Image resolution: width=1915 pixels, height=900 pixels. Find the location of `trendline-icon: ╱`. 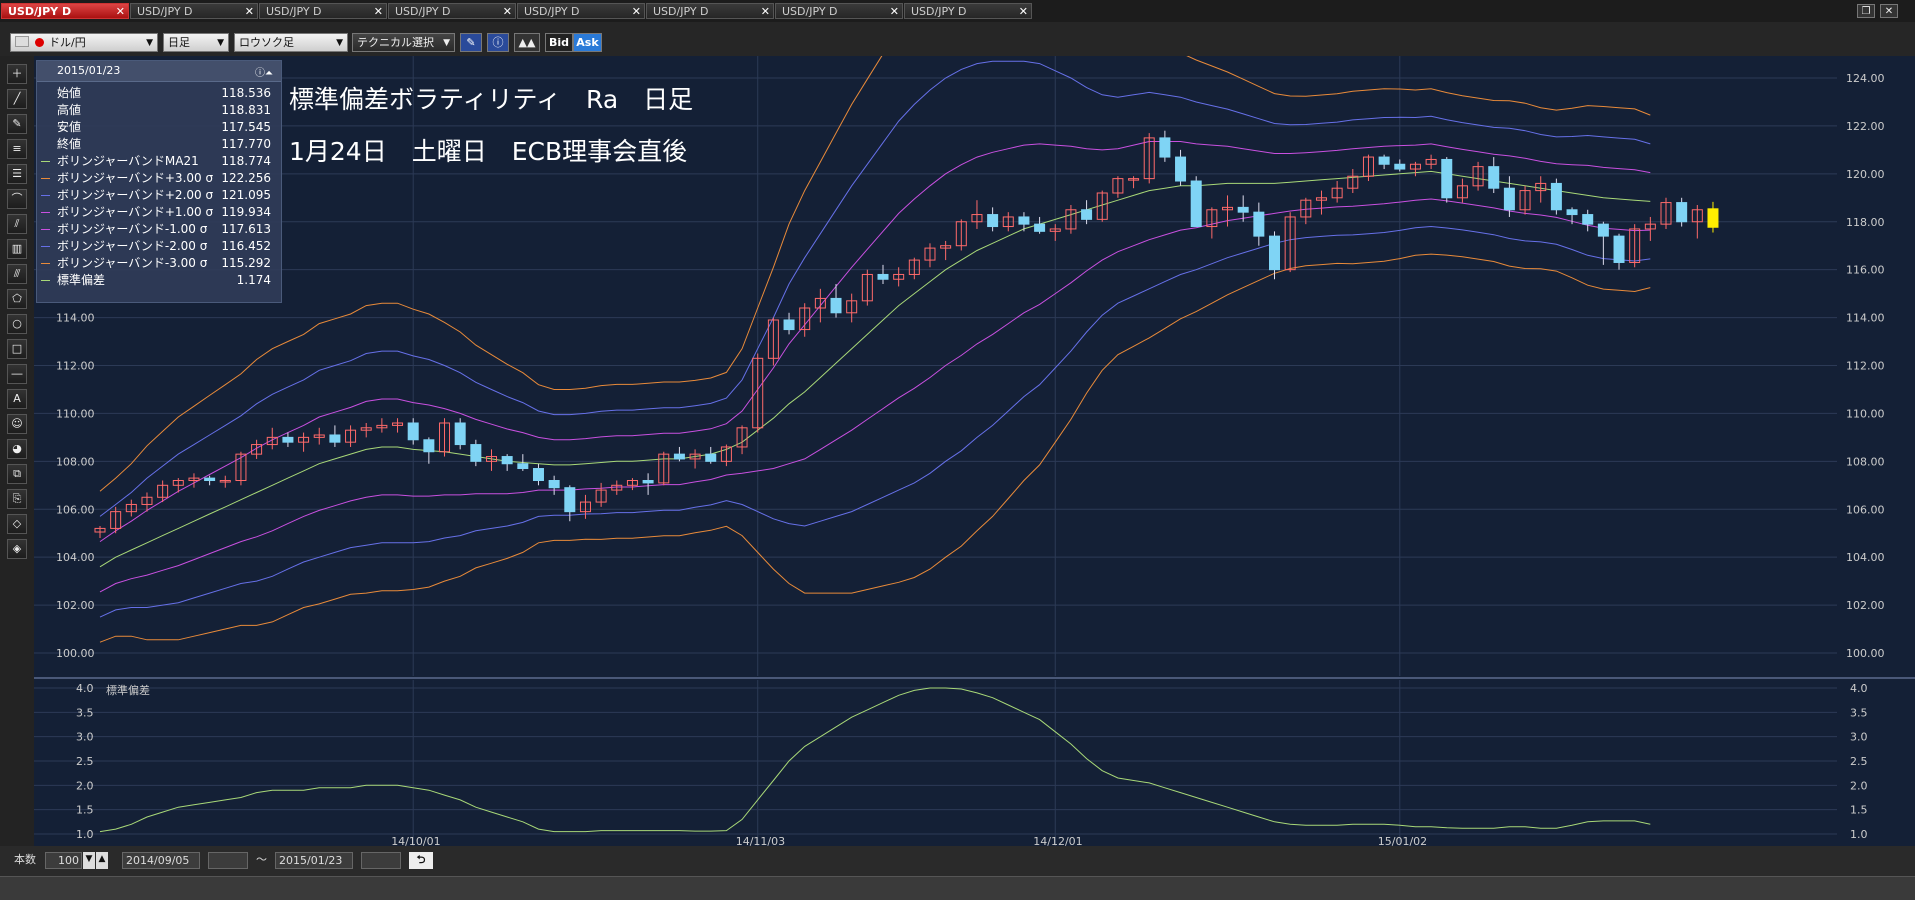

trendline-icon: ╱ is located at coordinates (17, 99).